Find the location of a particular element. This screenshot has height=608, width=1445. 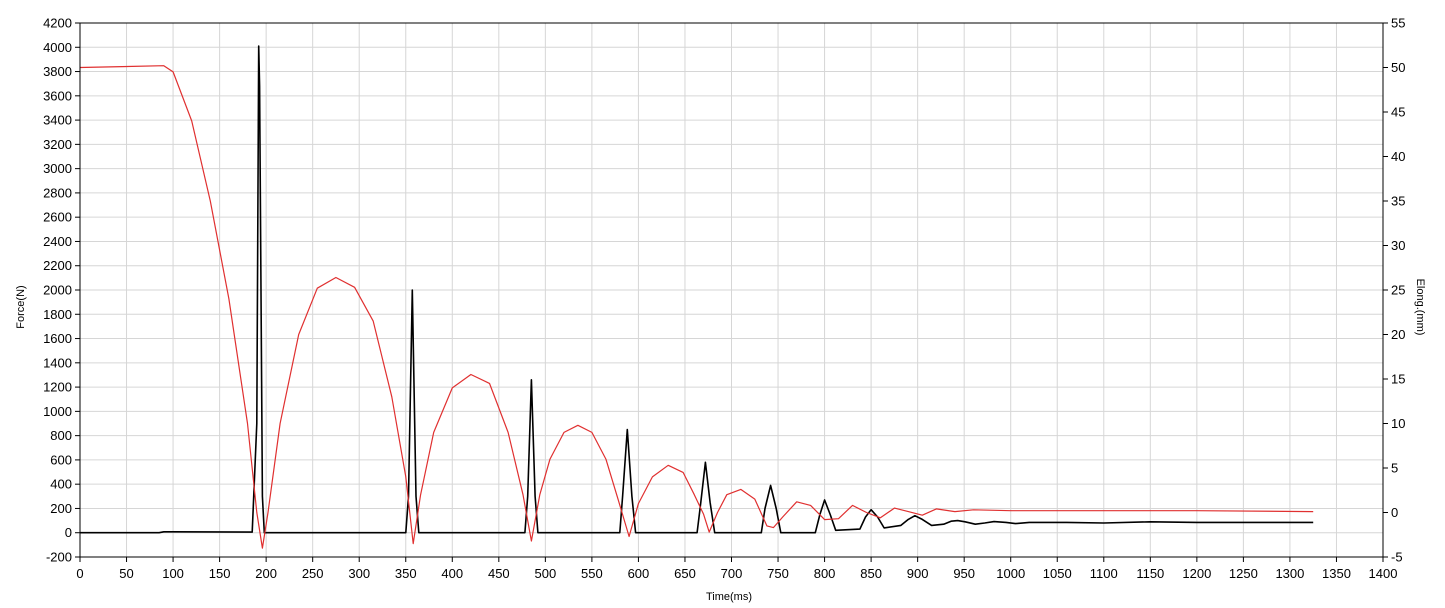

y2-tick-label: 40 is located at coordinates (1398, 156).